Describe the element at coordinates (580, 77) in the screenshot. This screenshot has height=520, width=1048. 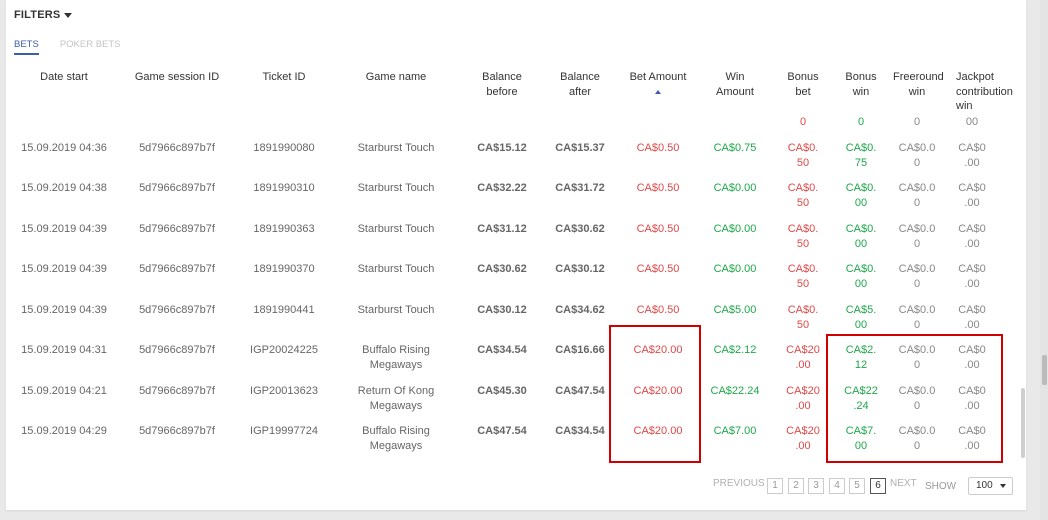
I see `header-text: Balance` at that location.